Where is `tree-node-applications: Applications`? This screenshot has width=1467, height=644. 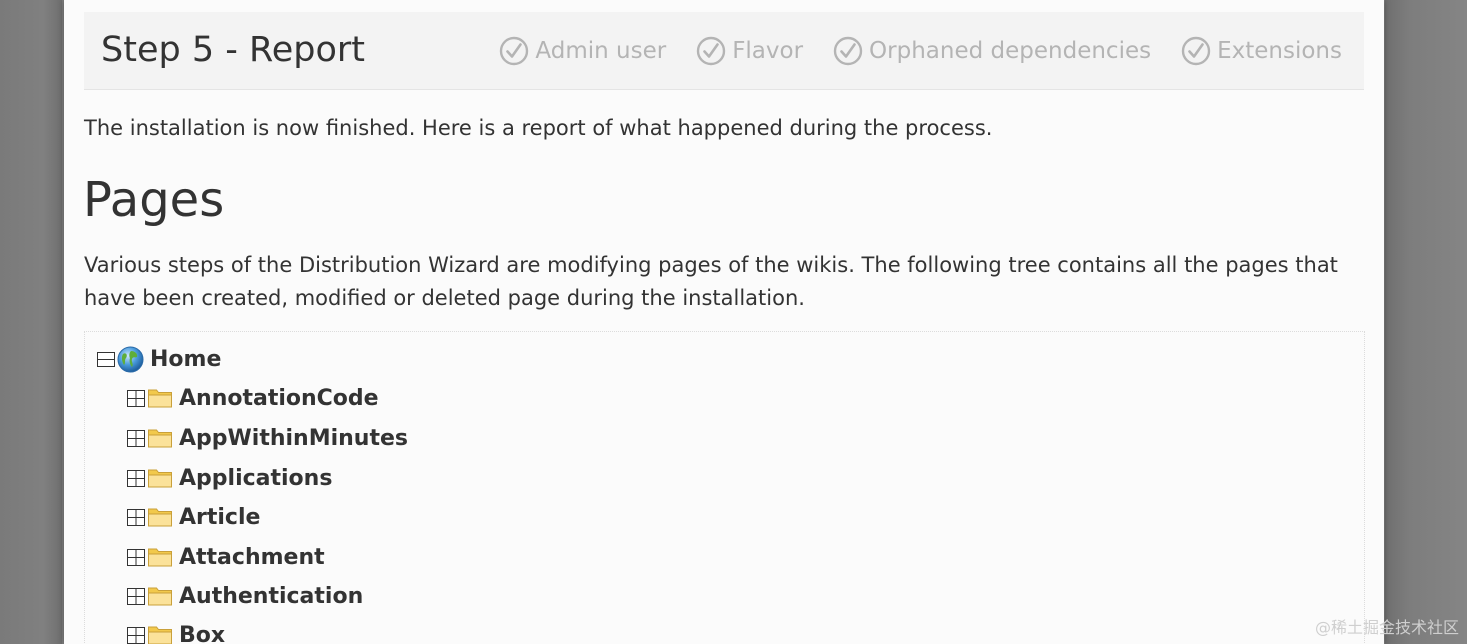 tree-node-applications: Applications is located at coordinates (229, 478).